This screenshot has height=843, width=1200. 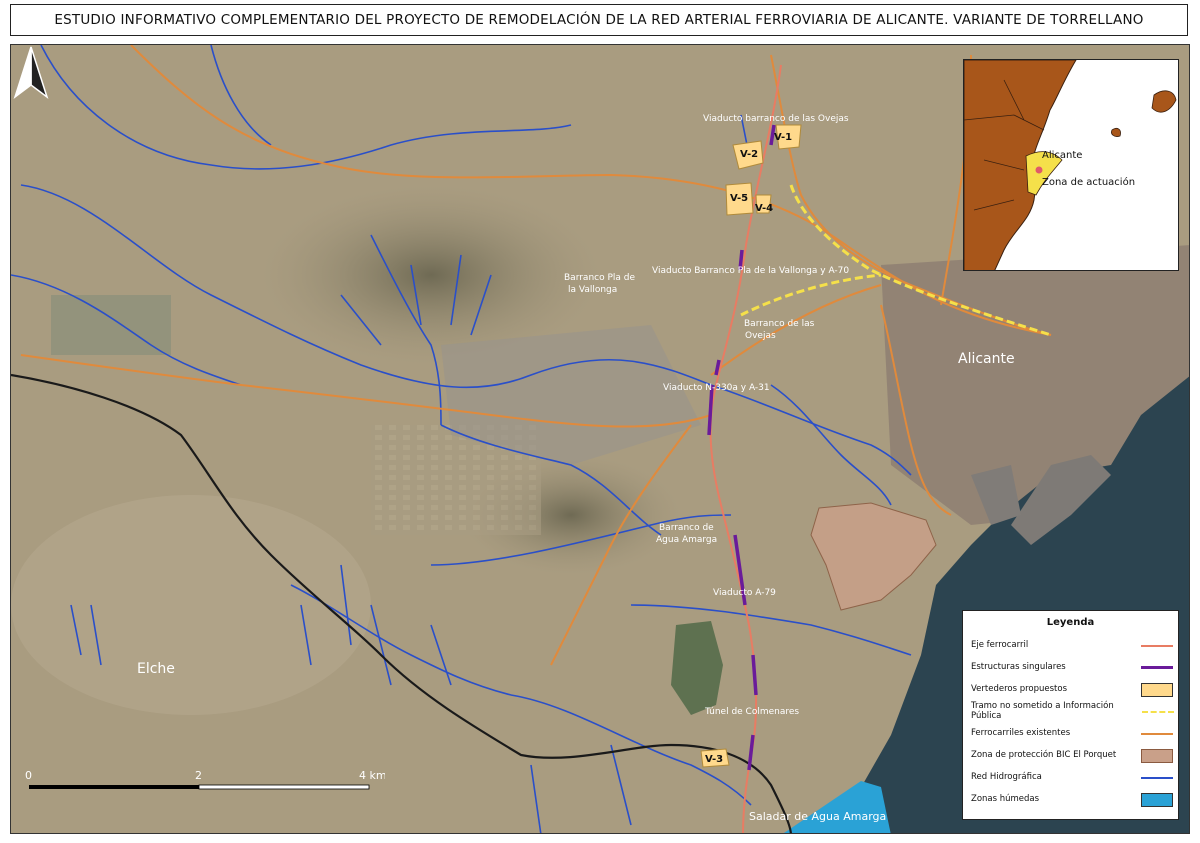 I want to click on inset-label-alicante: Alicante, so click(x=1062, y=155).